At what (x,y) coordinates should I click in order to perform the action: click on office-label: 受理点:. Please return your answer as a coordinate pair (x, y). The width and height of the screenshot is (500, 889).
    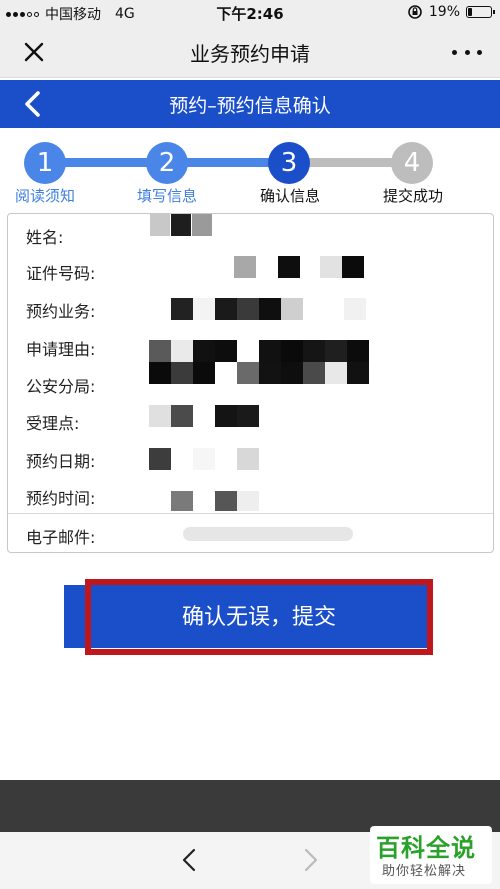
    Looking at the image, I should click on (53, 423).